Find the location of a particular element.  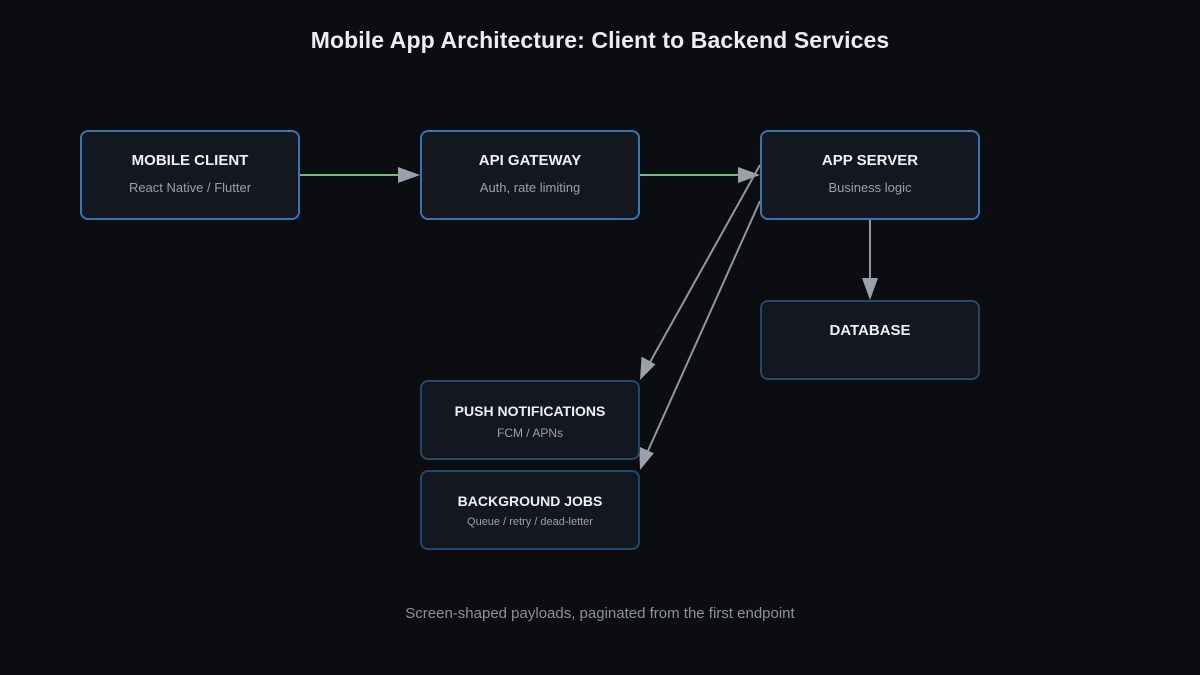

node-title: API GATEWAY is located at coordinates (530, 160).